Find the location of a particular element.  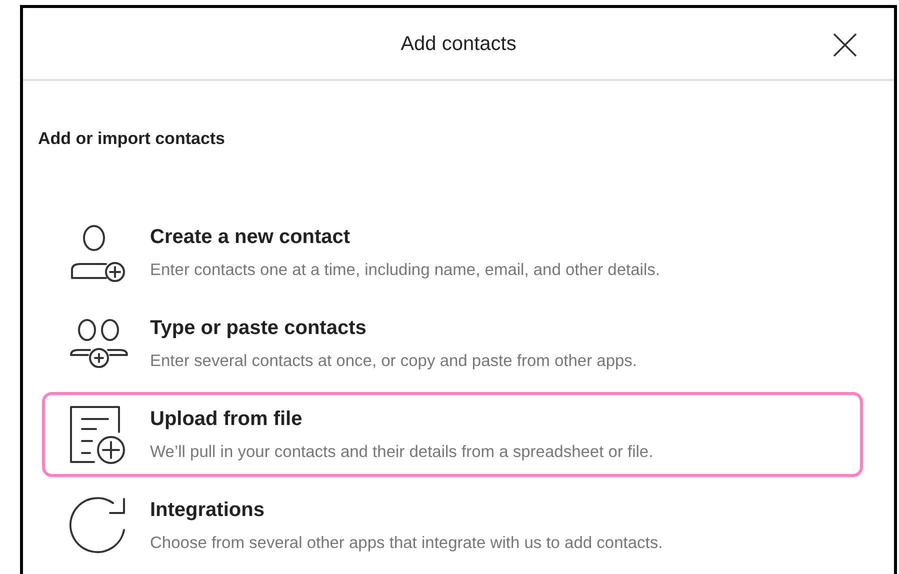

section-heading: Add or import contacts is located at coordinates (132, 138).